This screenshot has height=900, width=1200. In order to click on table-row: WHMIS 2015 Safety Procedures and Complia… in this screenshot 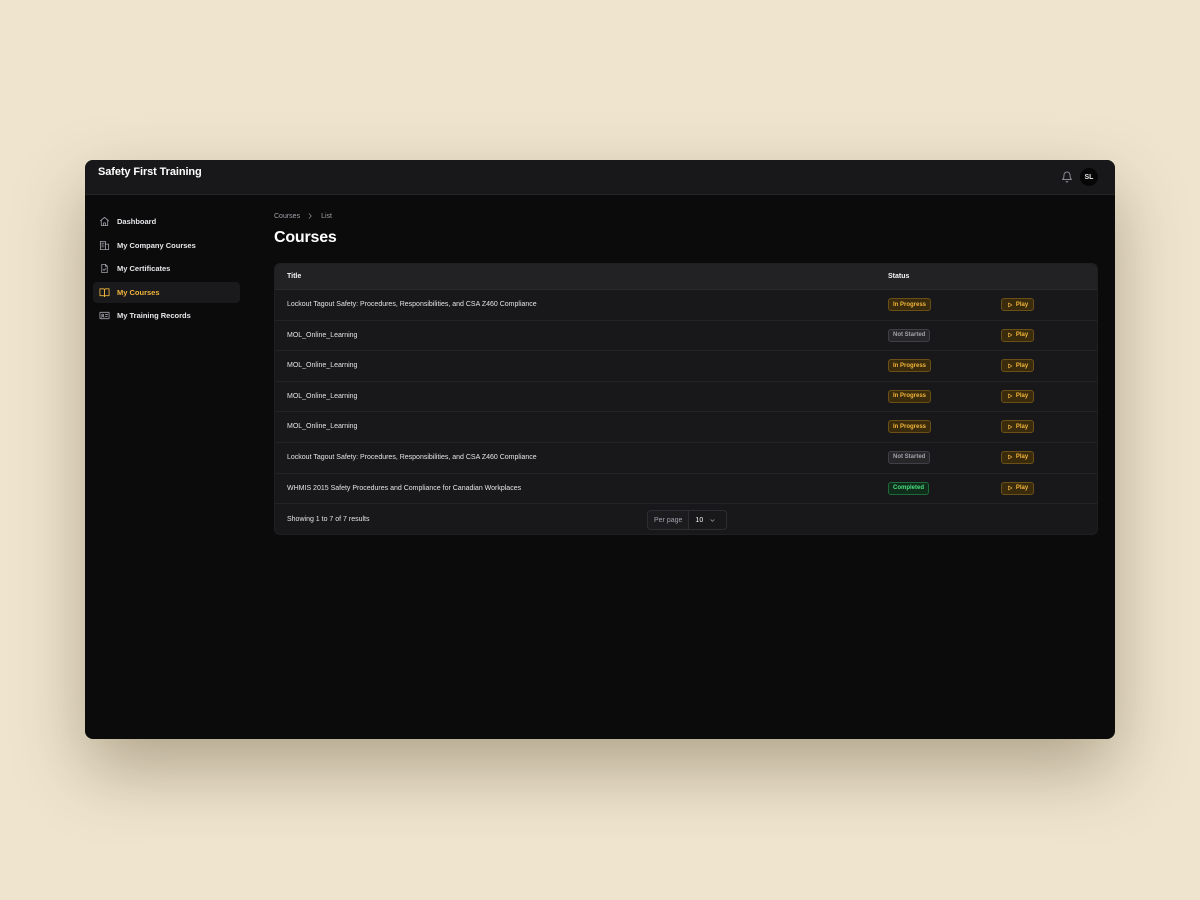, I will do `click(686, 489)`.